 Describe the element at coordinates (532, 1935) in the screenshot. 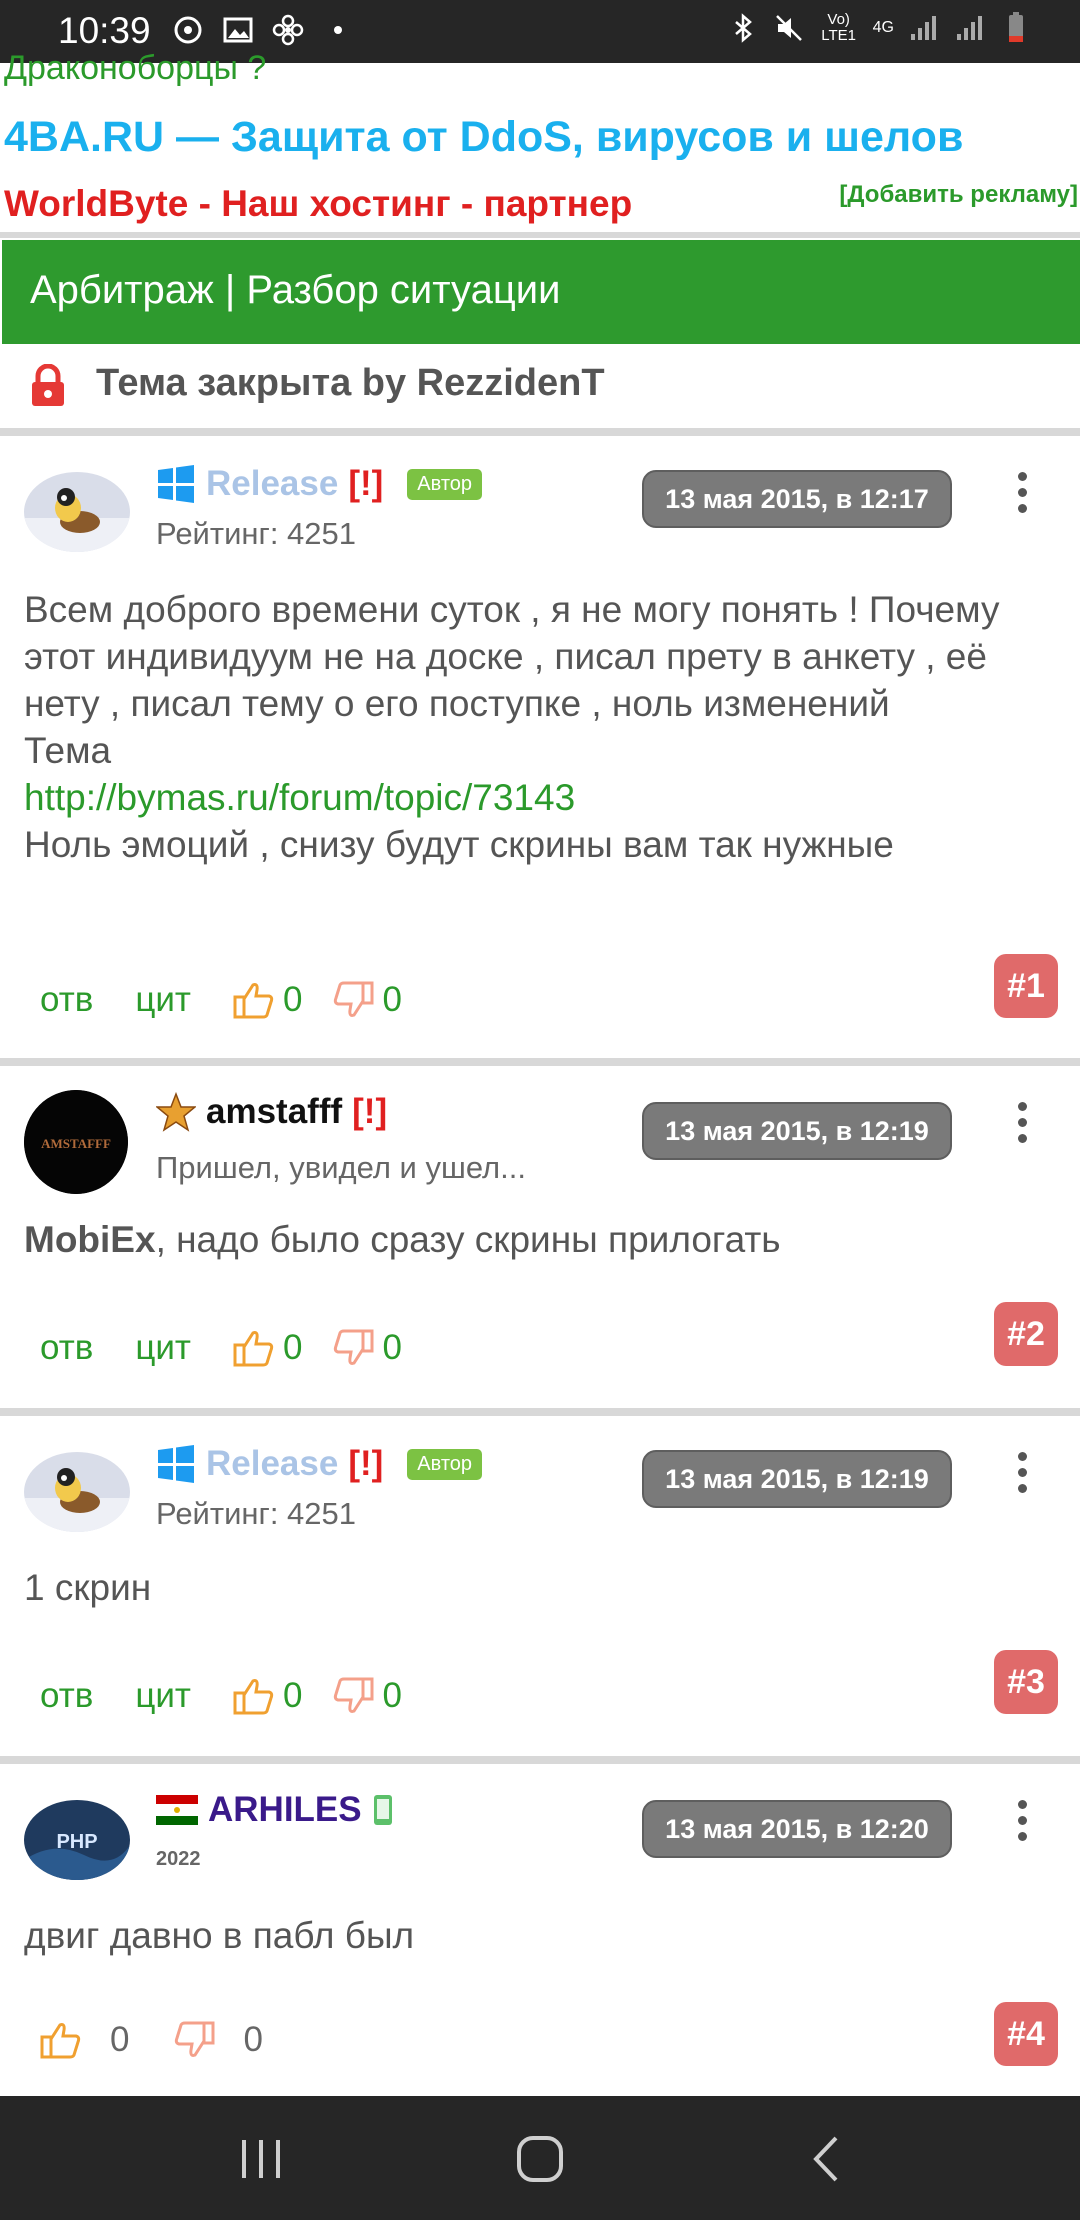

I see `post-body: двиг давно в пабл был` at that location.